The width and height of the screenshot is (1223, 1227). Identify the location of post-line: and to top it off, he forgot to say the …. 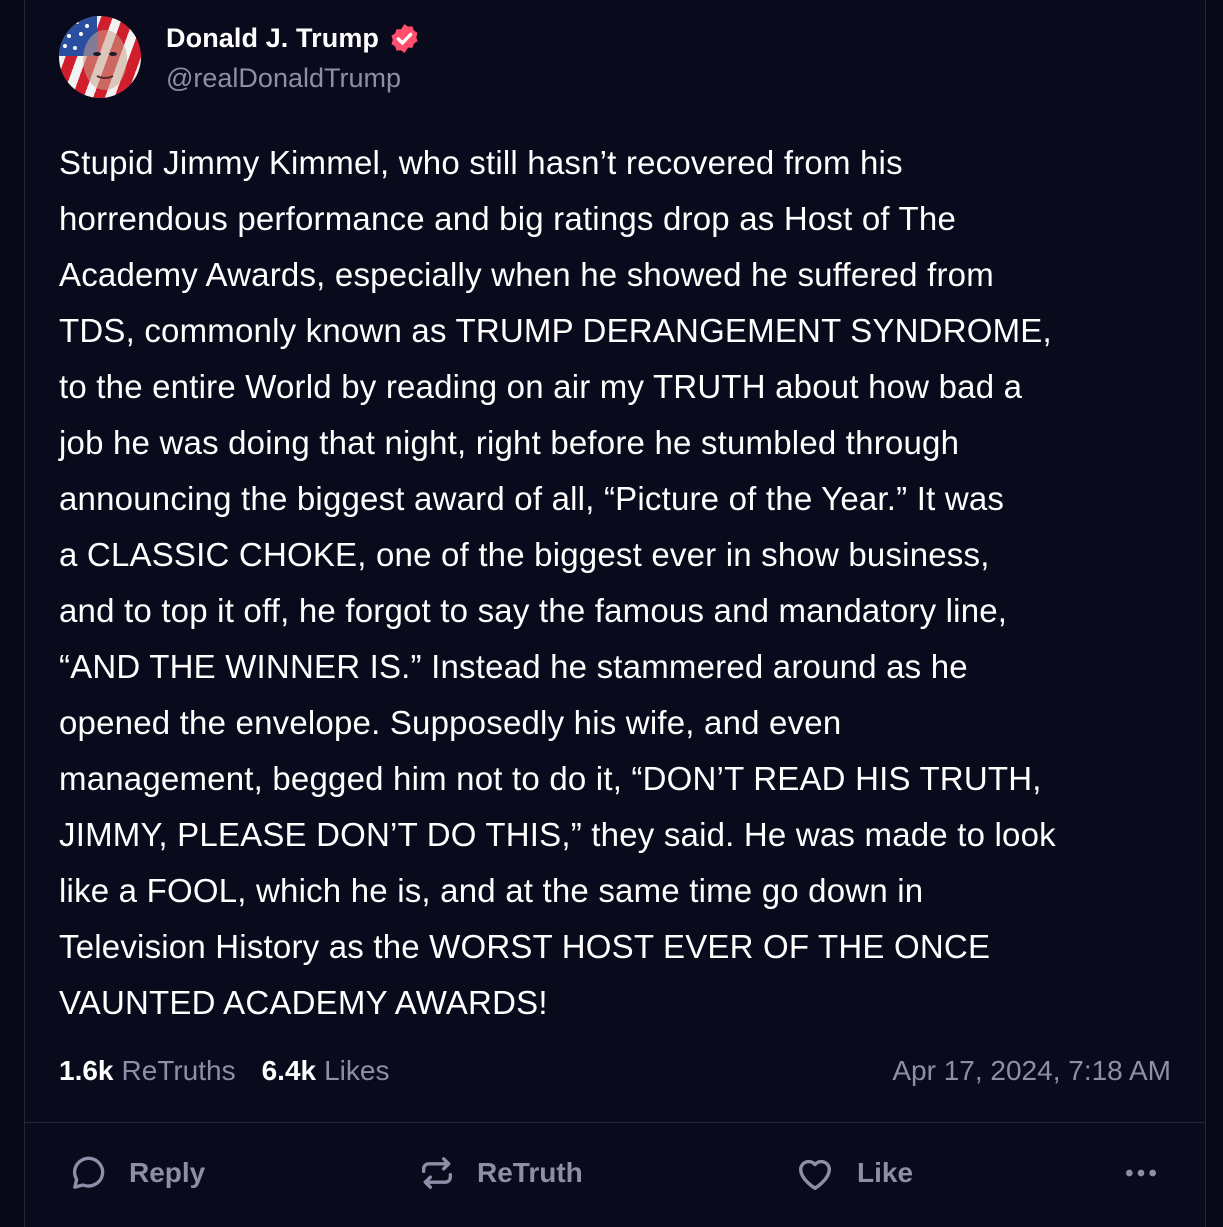
(533, 610).